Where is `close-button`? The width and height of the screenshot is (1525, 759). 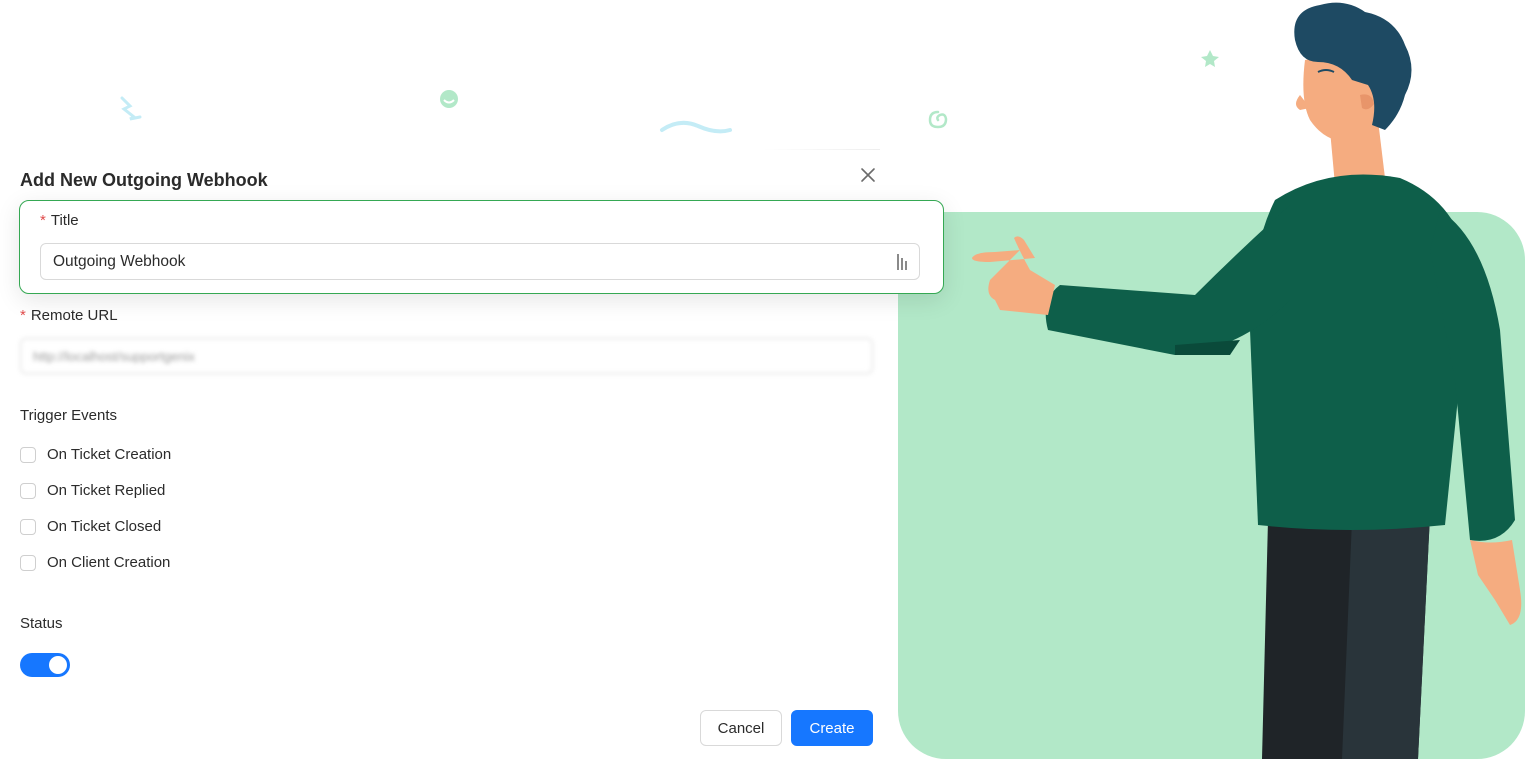 close-button is located at coordinates (868, 175).